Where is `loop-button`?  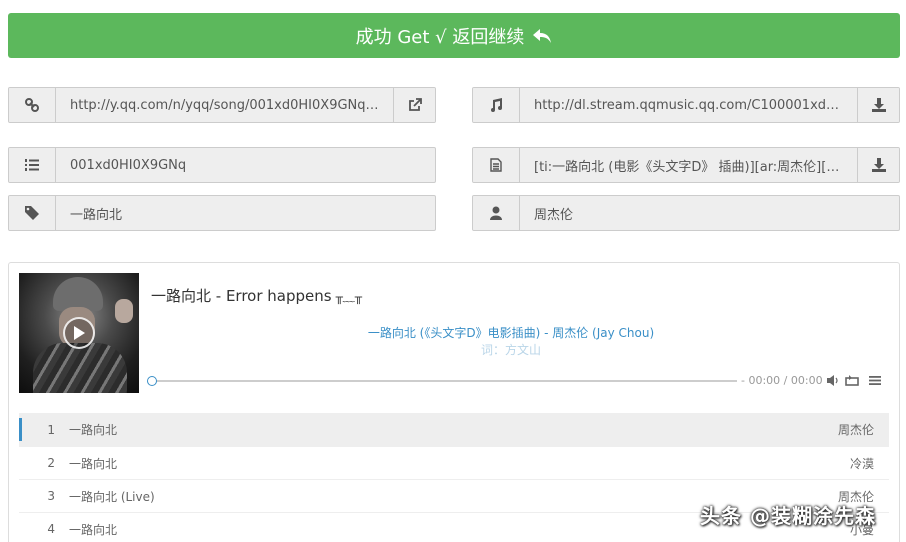
loop-button is located at coordinates (852, 380).